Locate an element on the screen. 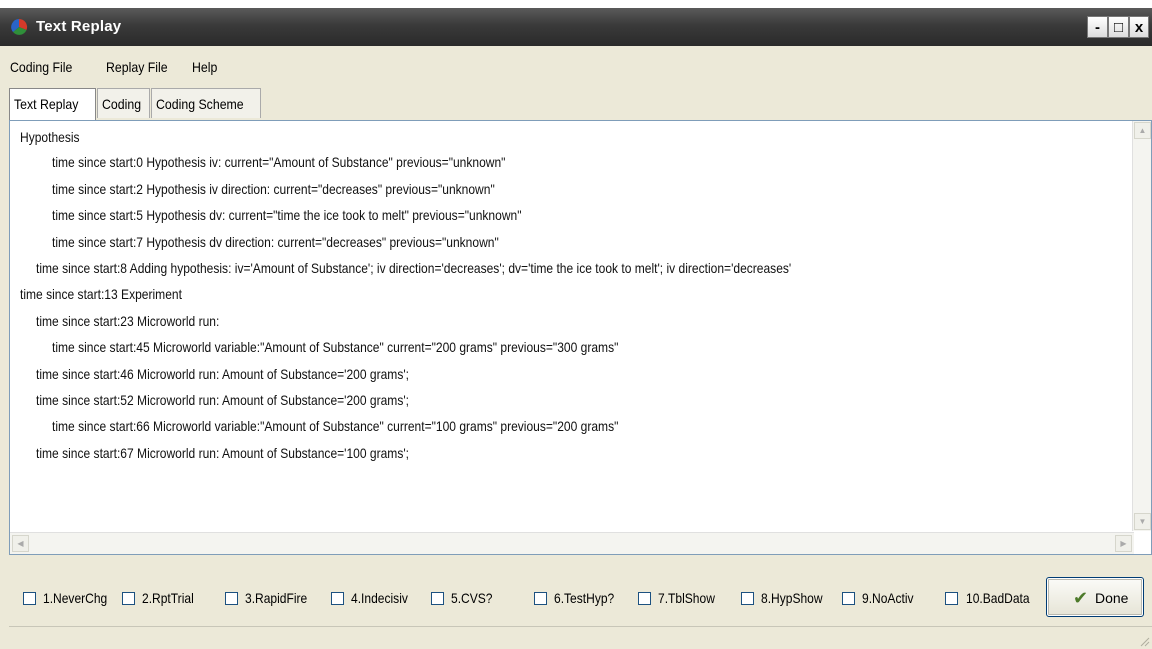 The width and height of the screenshot is (1152, 649). vertical-scrollbar: ▲ ▼ is located at coordinates (1141, 326).